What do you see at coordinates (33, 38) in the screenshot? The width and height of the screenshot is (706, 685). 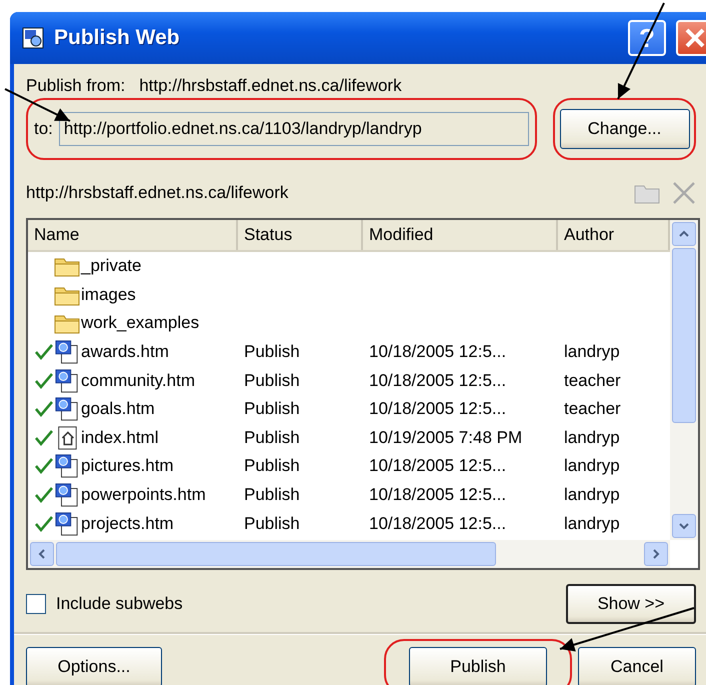 I see `app-icon` at bounding box center [33, 38].